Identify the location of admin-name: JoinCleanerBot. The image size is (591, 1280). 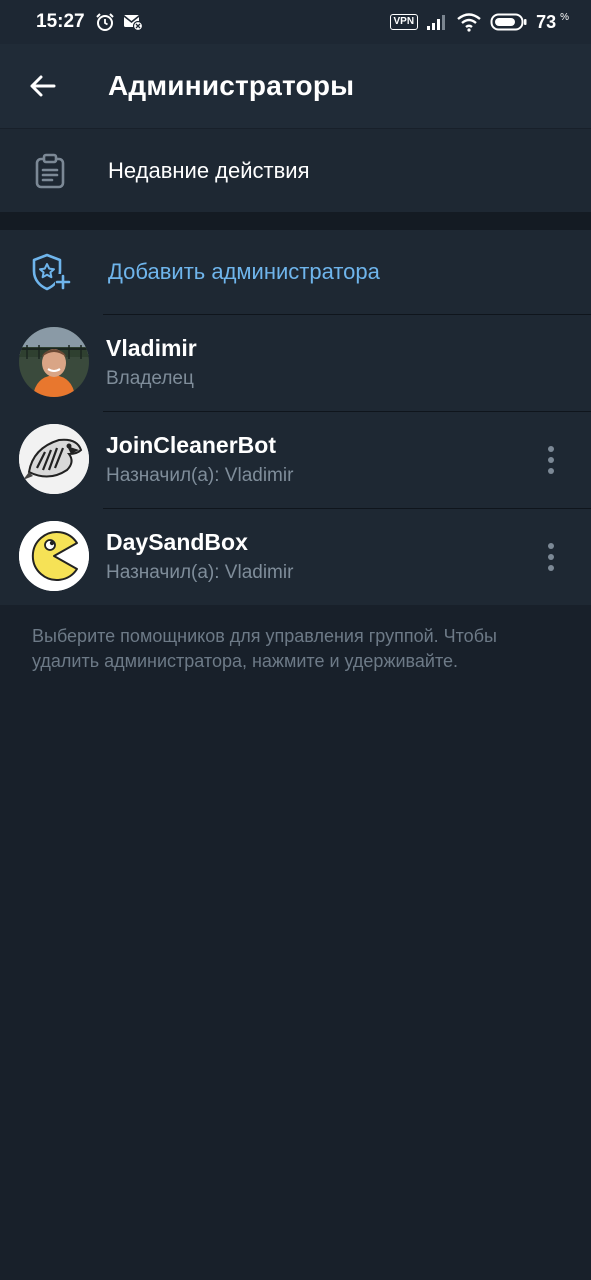
(191, 445).